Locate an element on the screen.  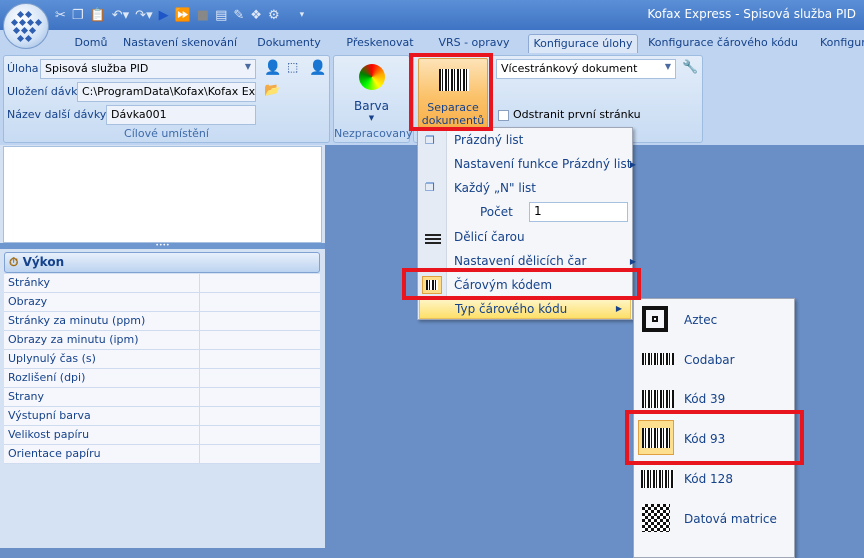
select-task-icon: ⬚ is located at coordinates (292, 67).